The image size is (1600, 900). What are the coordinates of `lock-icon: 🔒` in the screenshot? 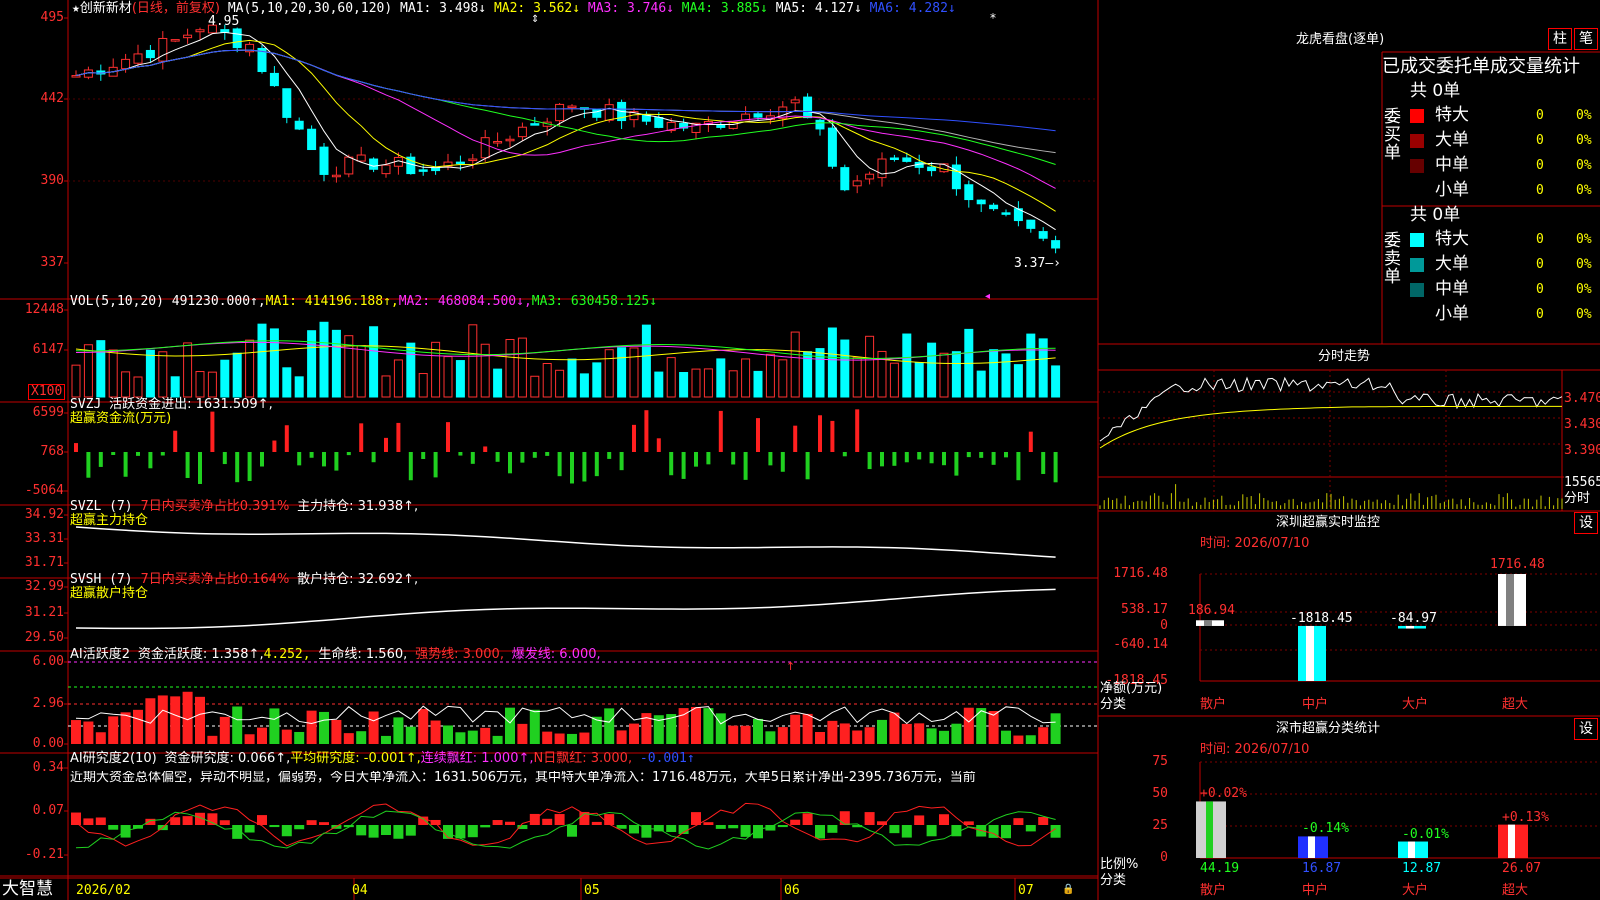 It's located at (1068, 890).